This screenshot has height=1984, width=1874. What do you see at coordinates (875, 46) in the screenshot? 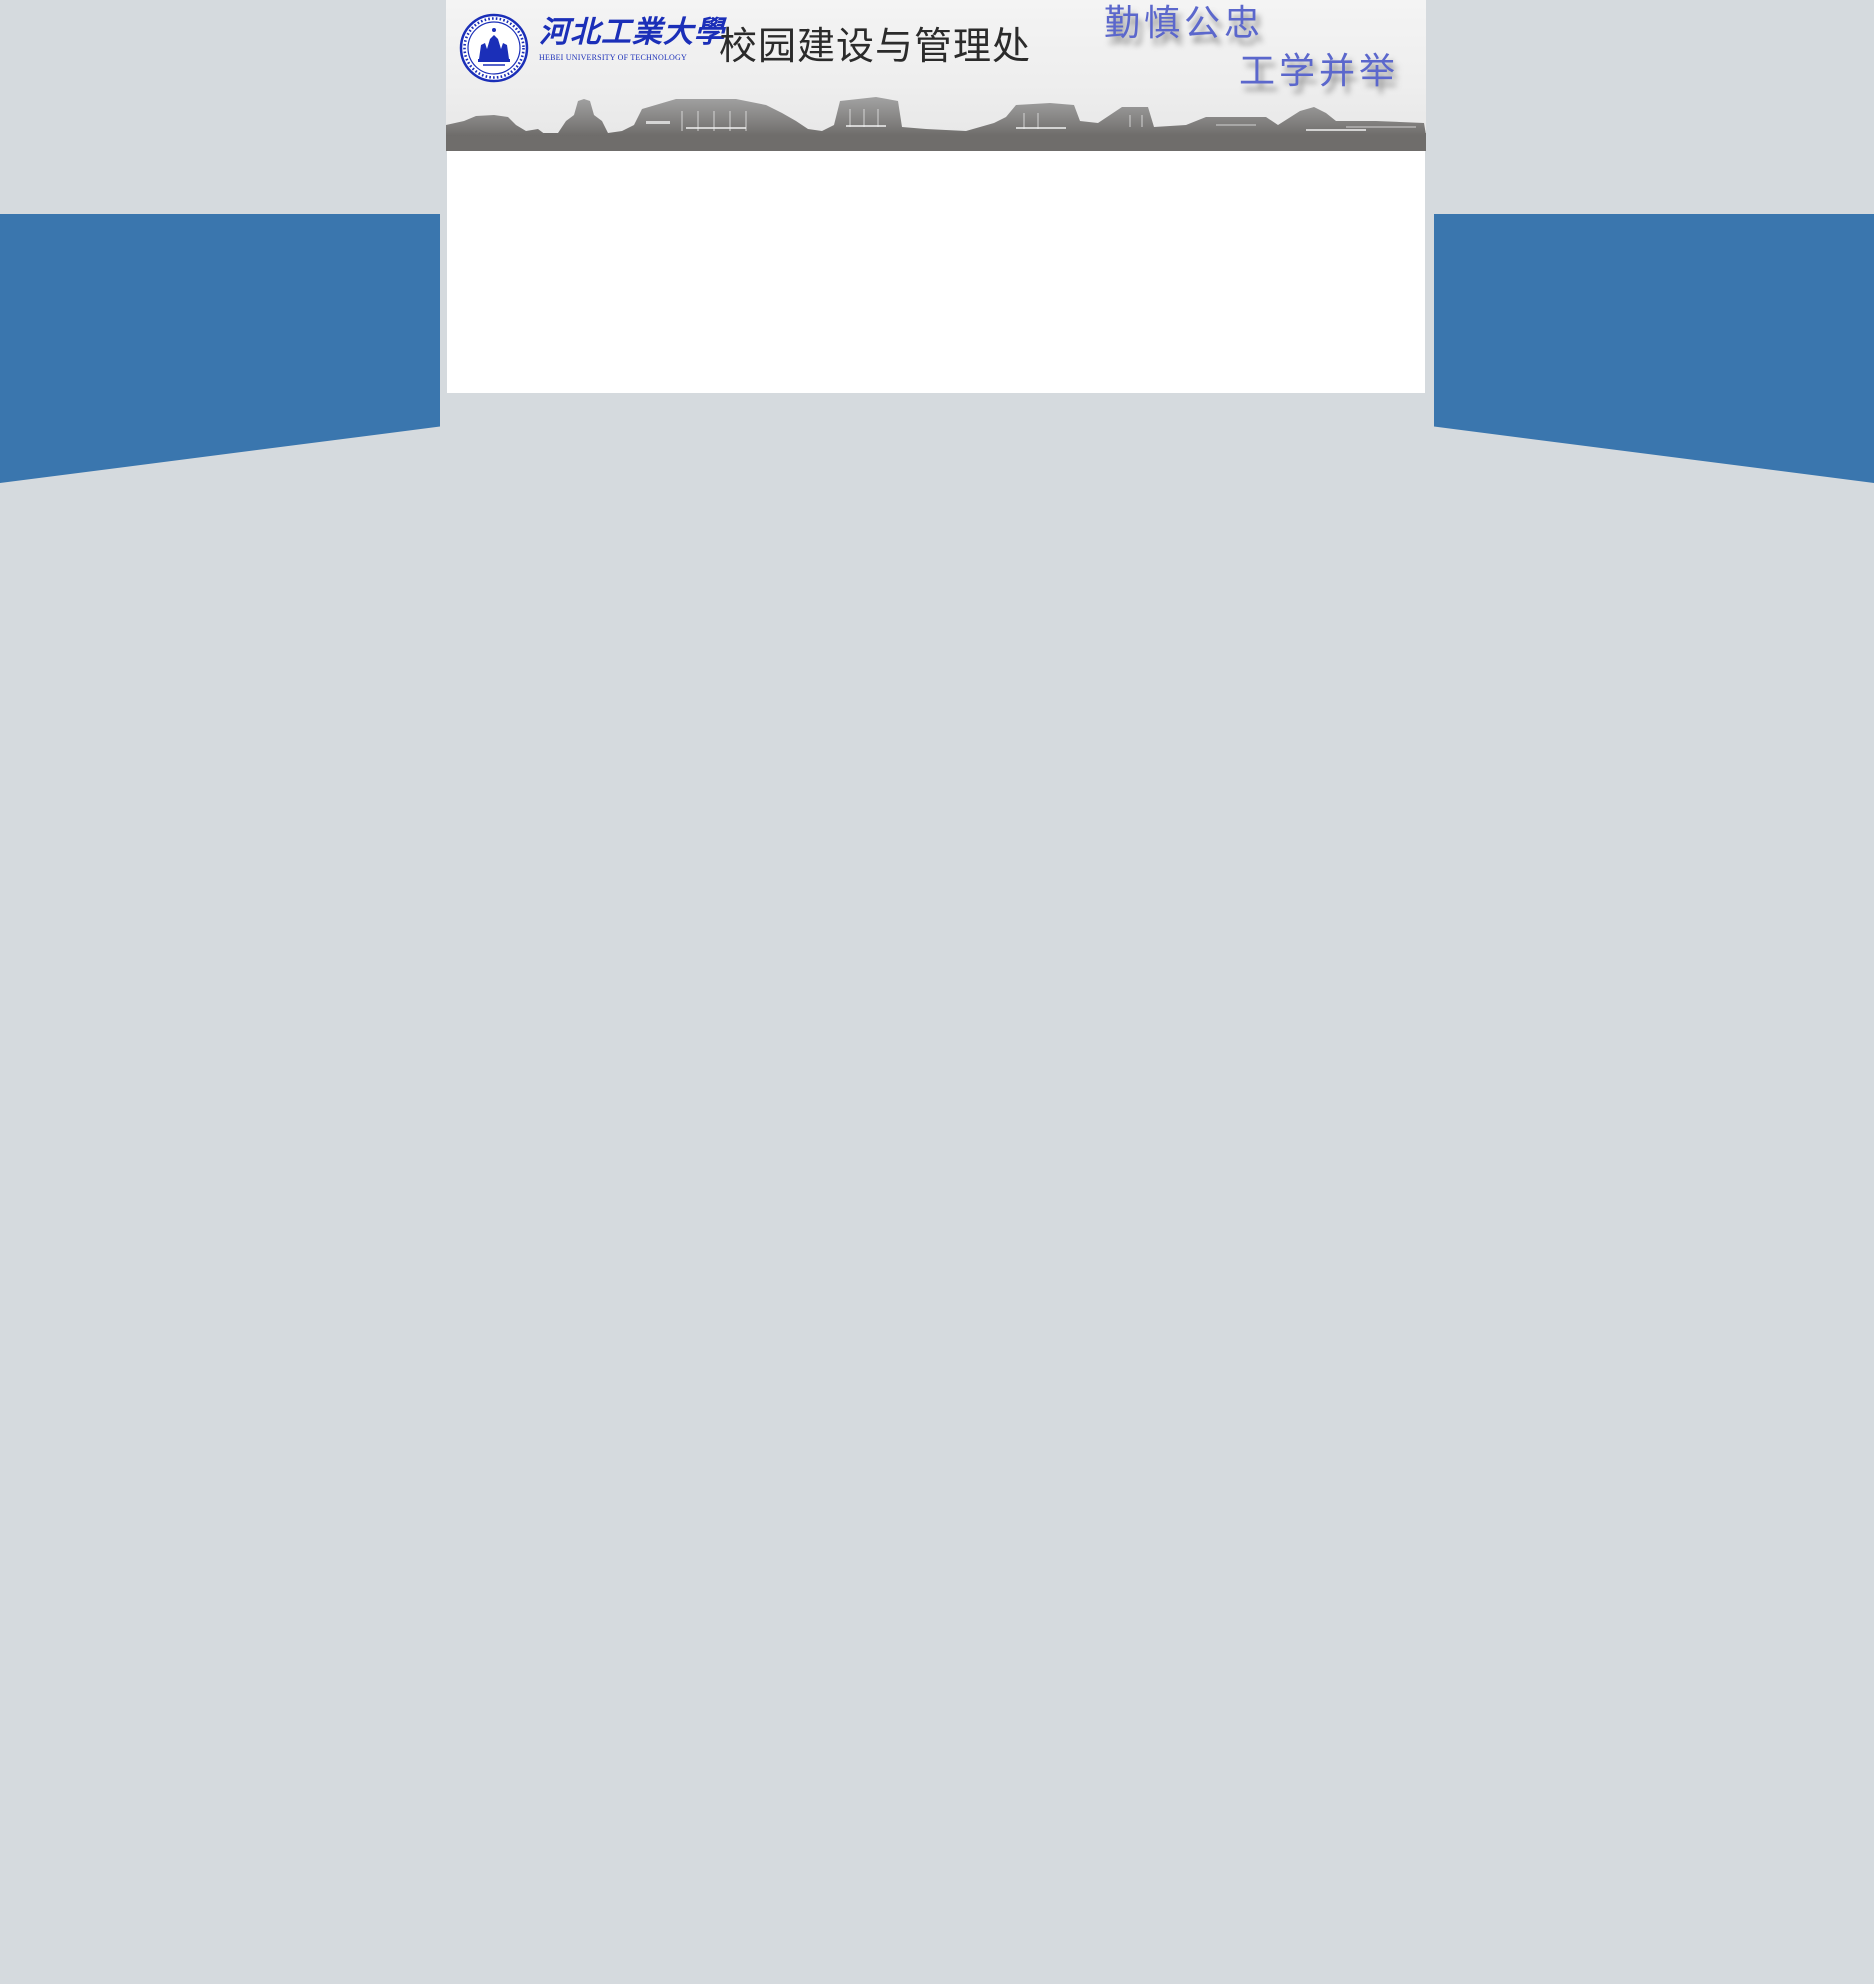
I see `department-title: 校园建设与管理处` at bounding box center [875, 46].